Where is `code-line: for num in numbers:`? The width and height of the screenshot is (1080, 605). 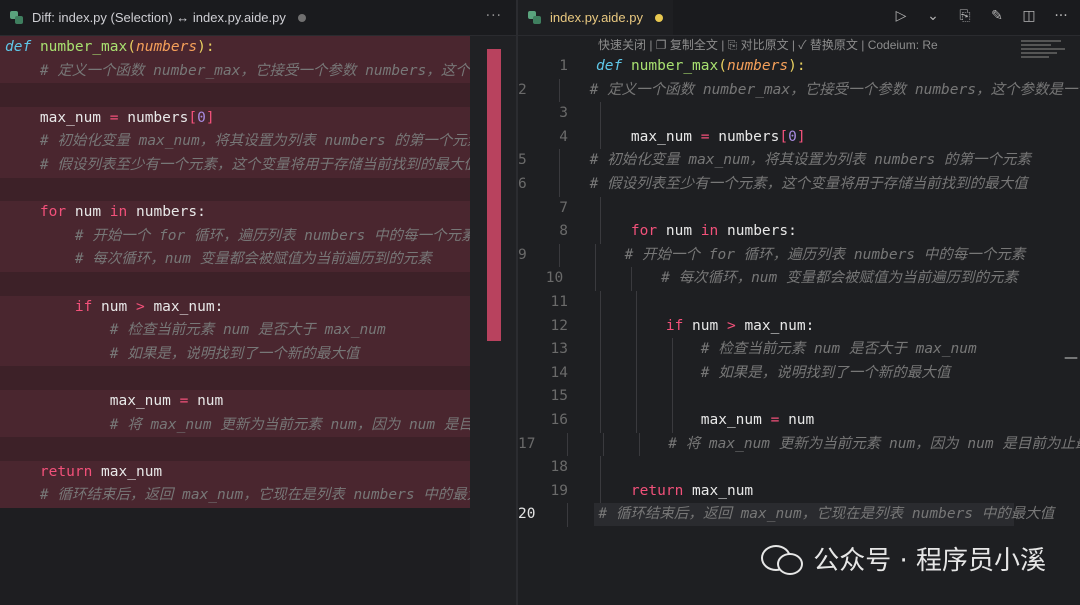 code-line: for num in numbers: is located at coordinates (243, 213).